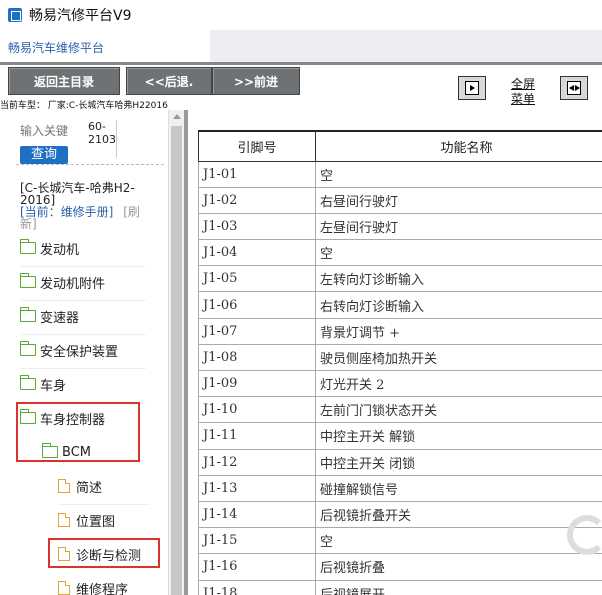 This screenshot has height=595, width=602. What do you see at coordinates (301, 15) in the screenshot?
I see `title-bar: 畅易汽修平台V9` at bounding box center [301, 15].